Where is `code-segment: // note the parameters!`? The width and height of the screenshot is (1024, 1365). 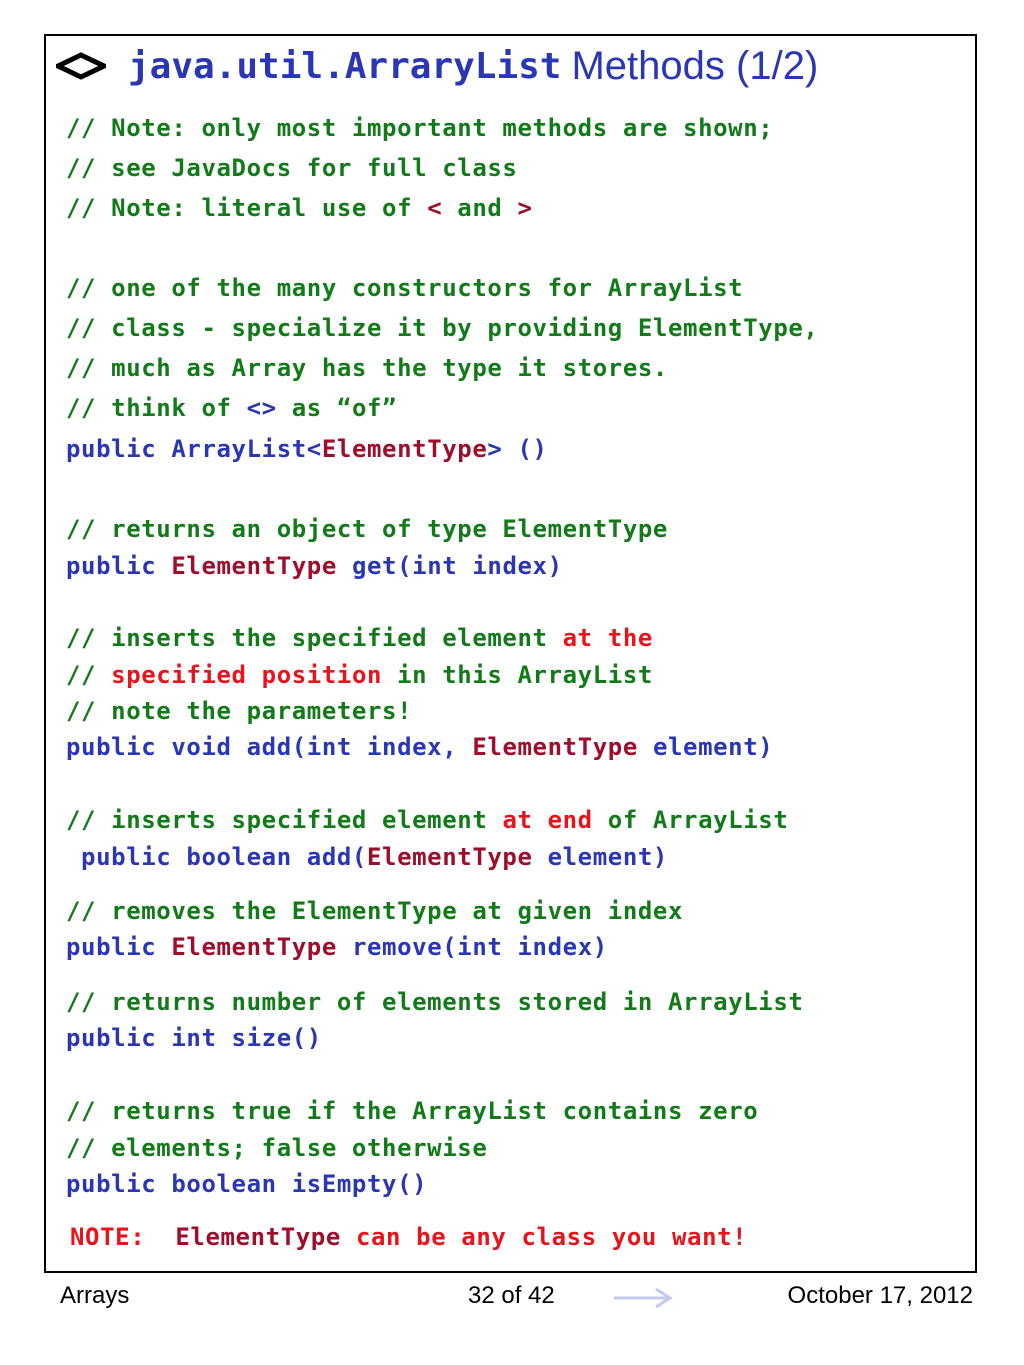
code-segment: // note the parameters! is located at coordinates (239, 711).